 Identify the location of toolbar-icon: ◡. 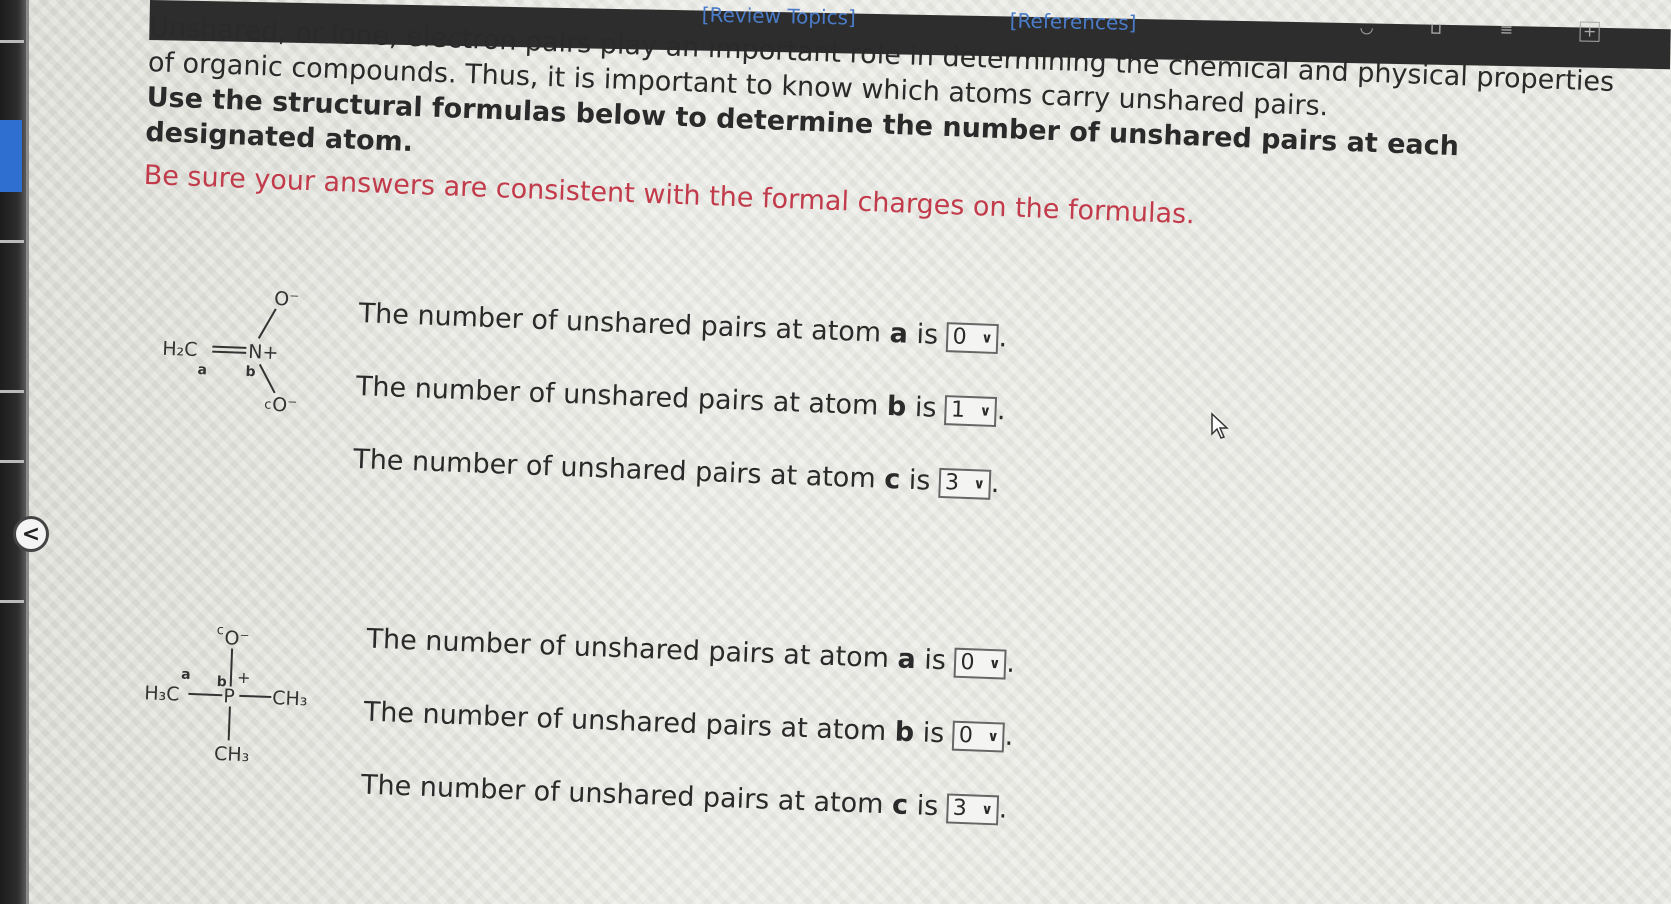
(1370, 26).